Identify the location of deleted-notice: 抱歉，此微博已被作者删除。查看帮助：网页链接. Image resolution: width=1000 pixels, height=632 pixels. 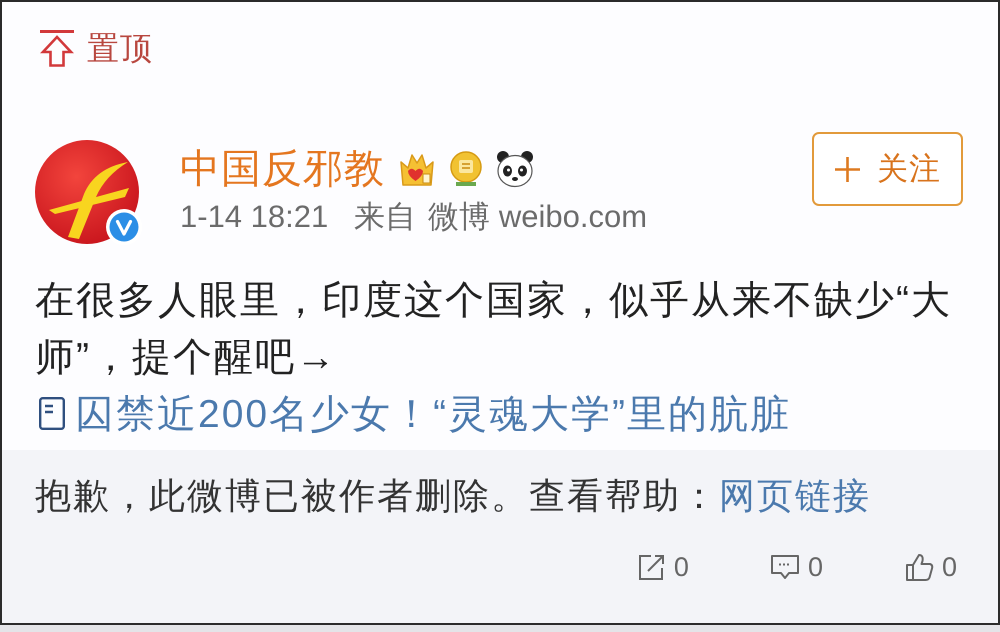
(453, 496).